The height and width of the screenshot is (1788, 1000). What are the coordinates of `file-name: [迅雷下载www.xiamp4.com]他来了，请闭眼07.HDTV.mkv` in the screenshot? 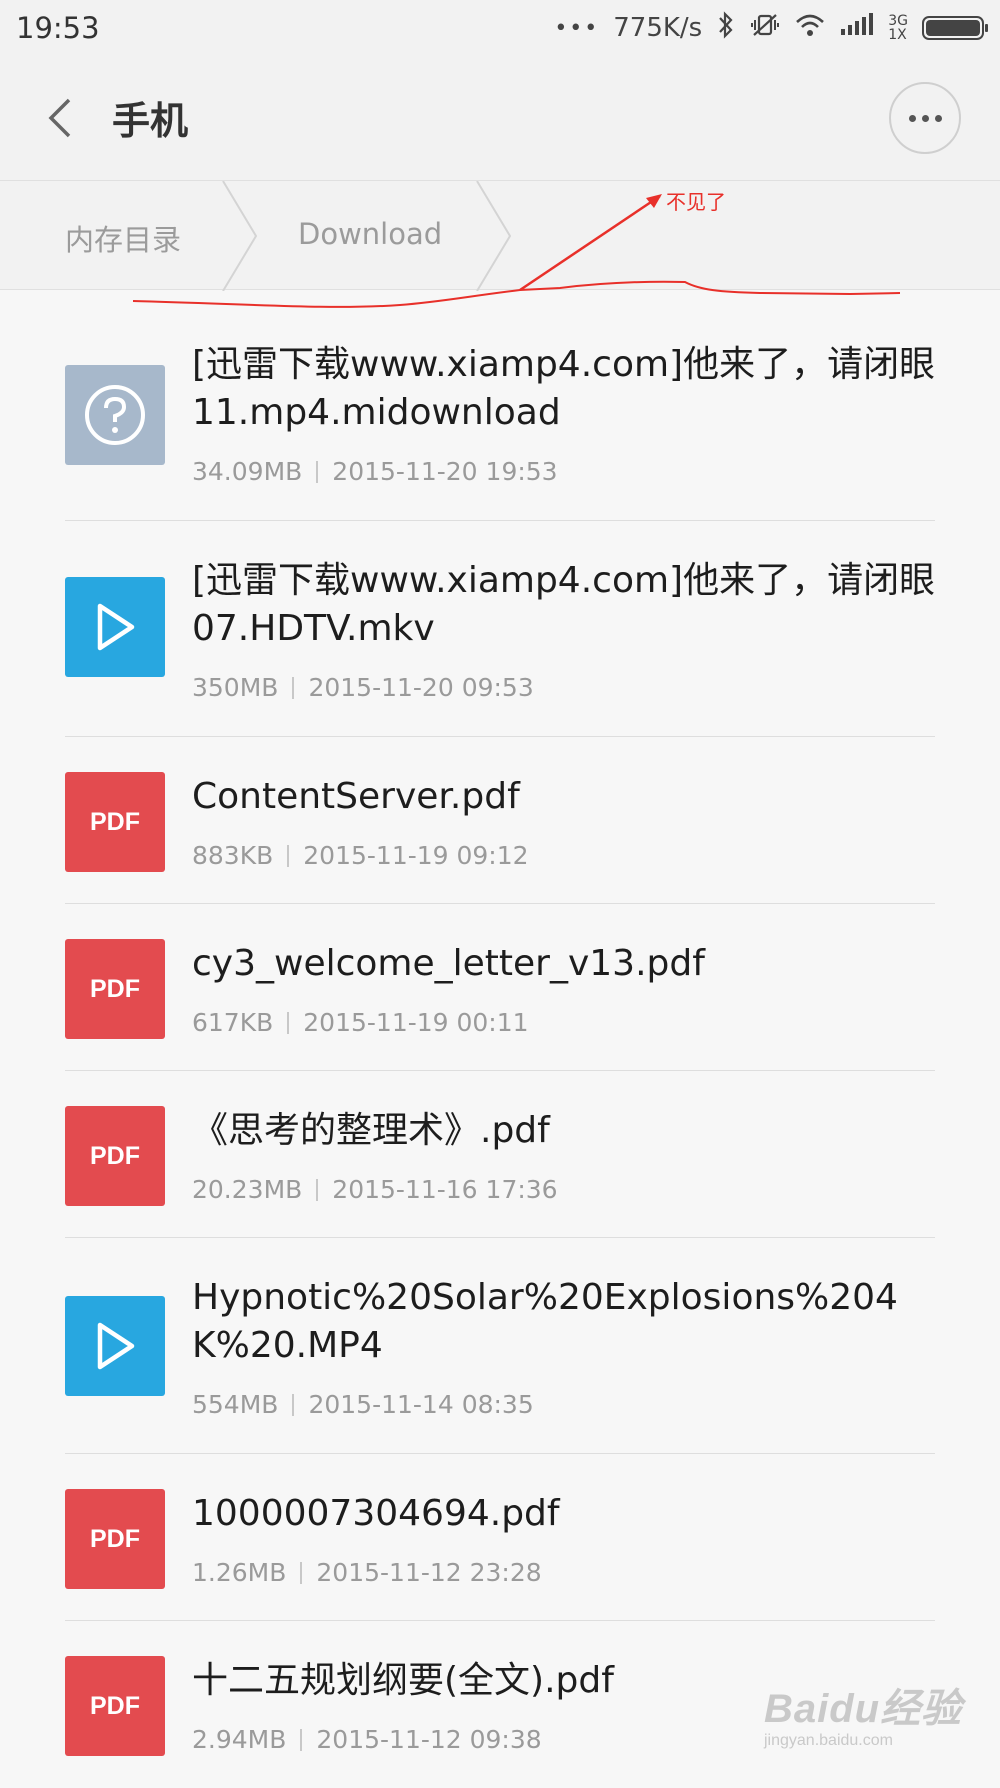 It's located at (564, 604).